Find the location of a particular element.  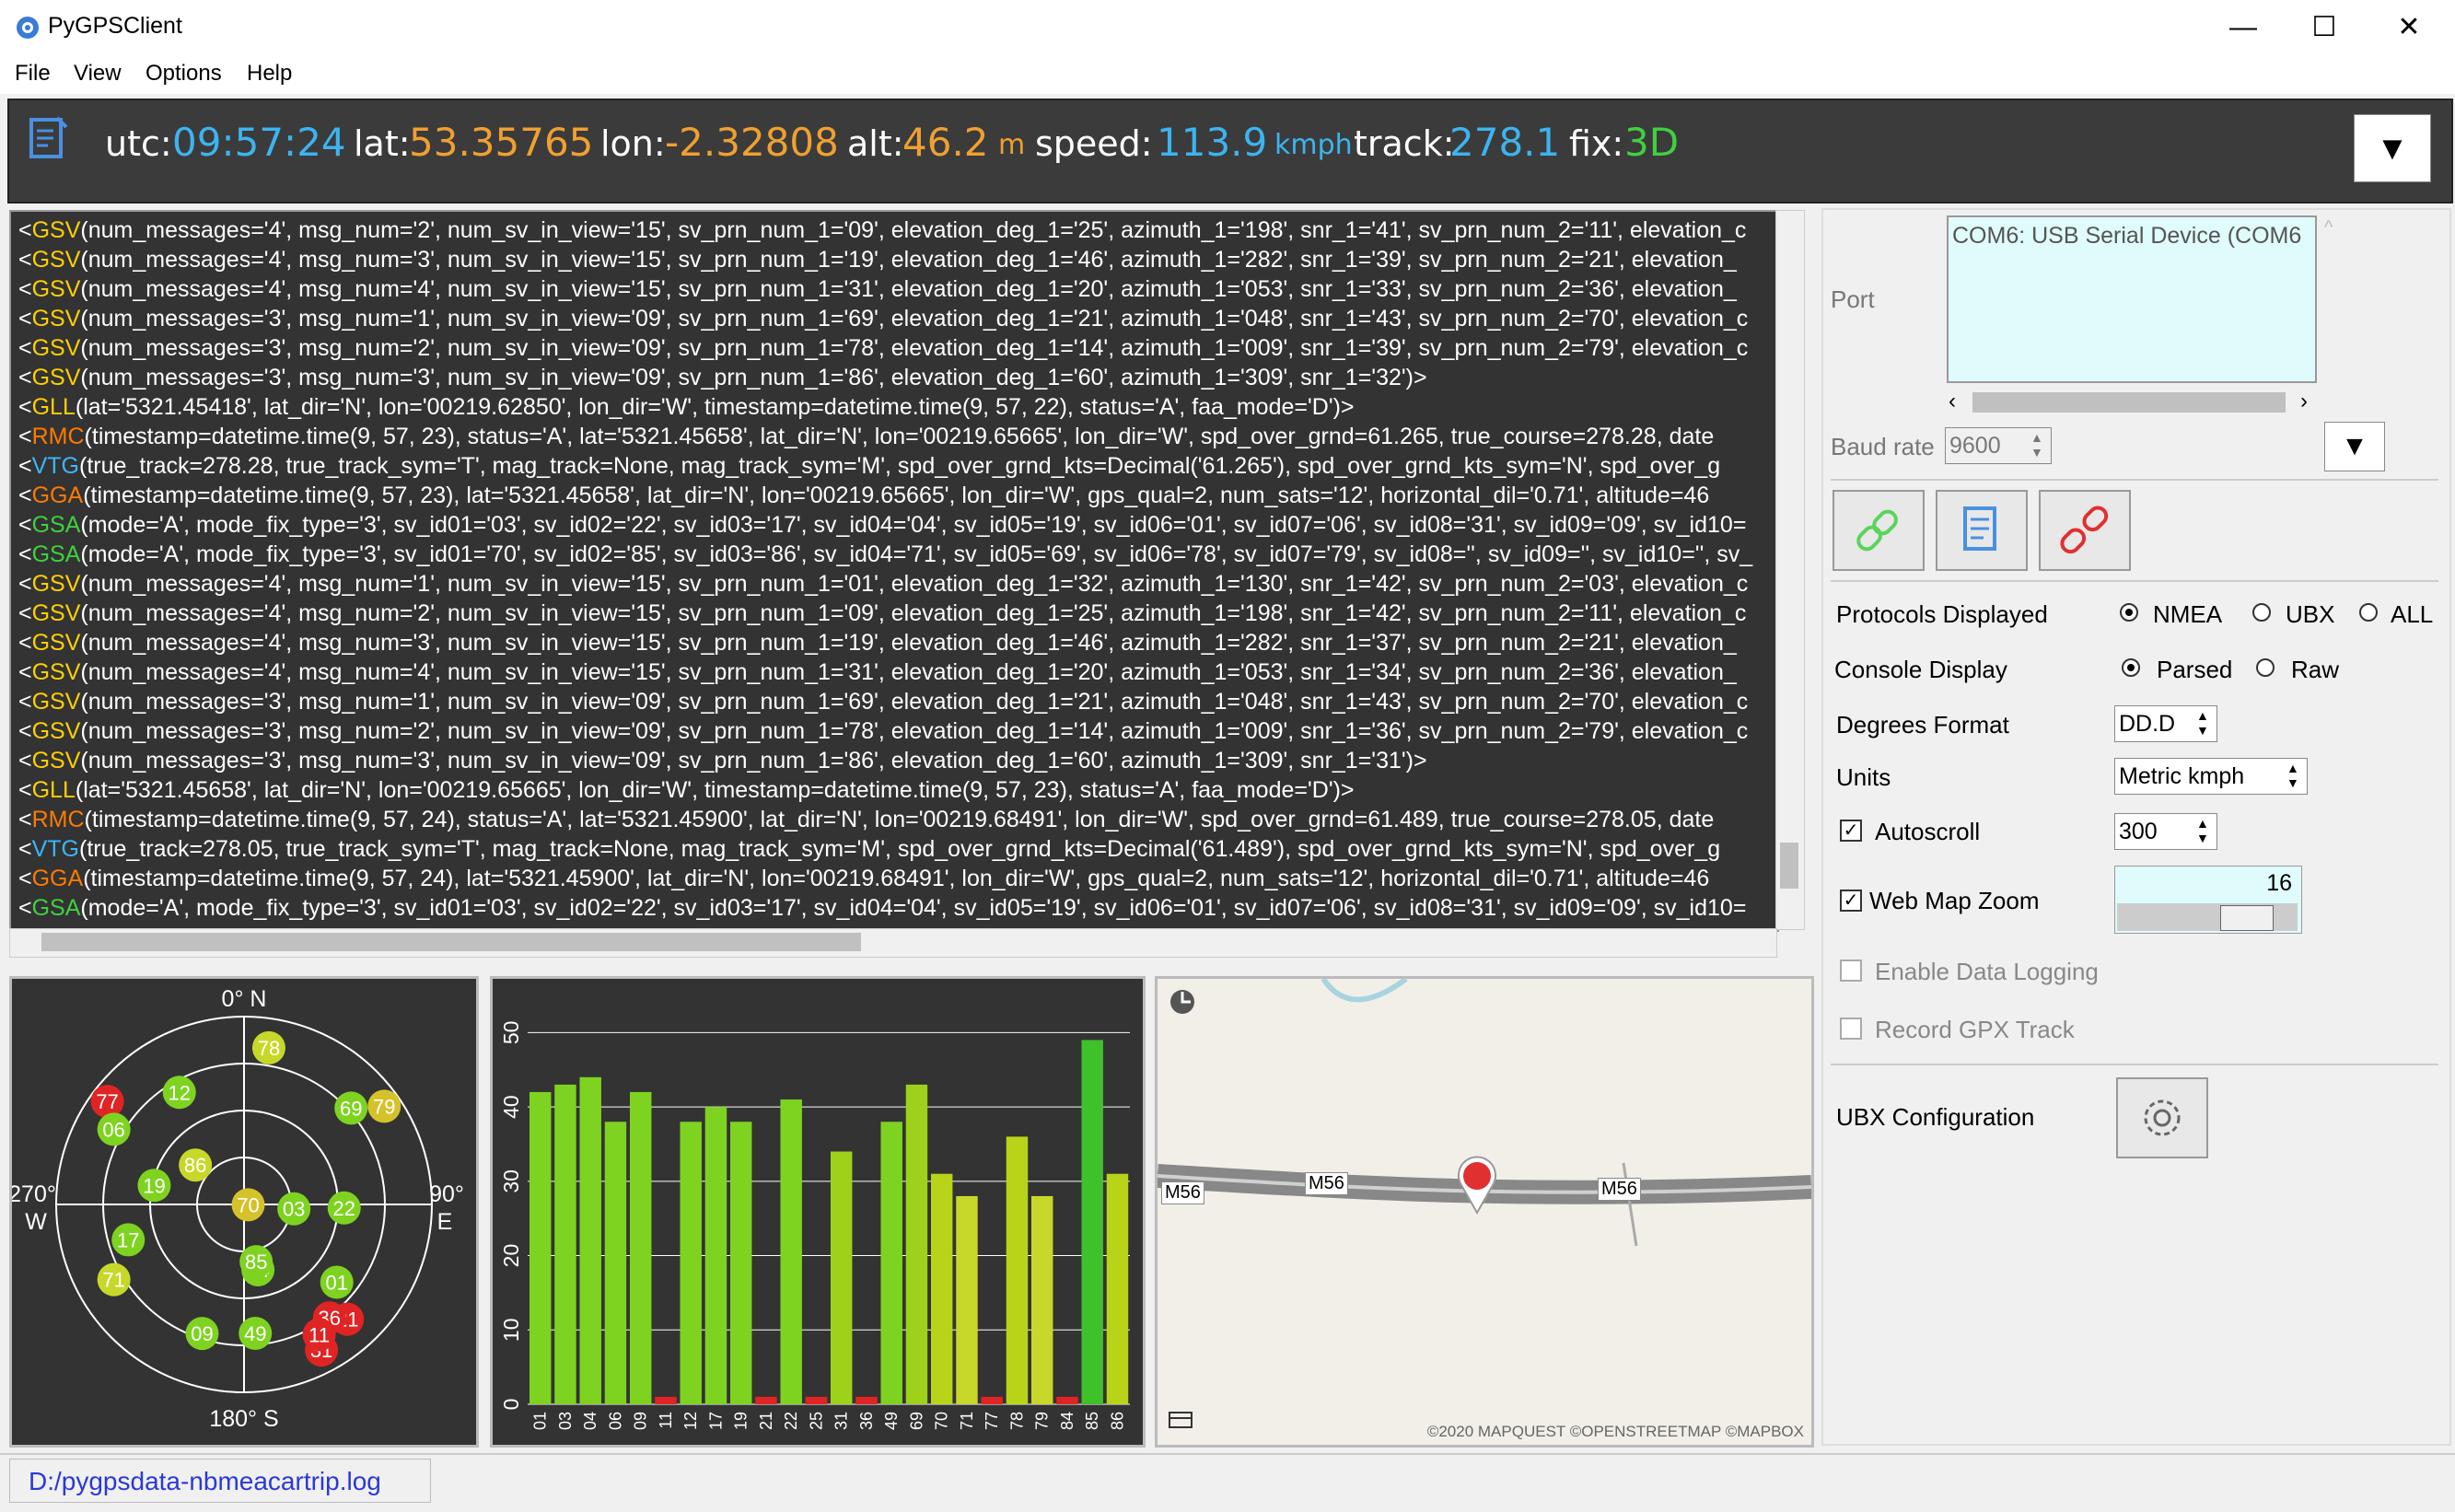

units-spinbox: Metric kmph ▲ ▼ is located at coordinates (2211, 777).